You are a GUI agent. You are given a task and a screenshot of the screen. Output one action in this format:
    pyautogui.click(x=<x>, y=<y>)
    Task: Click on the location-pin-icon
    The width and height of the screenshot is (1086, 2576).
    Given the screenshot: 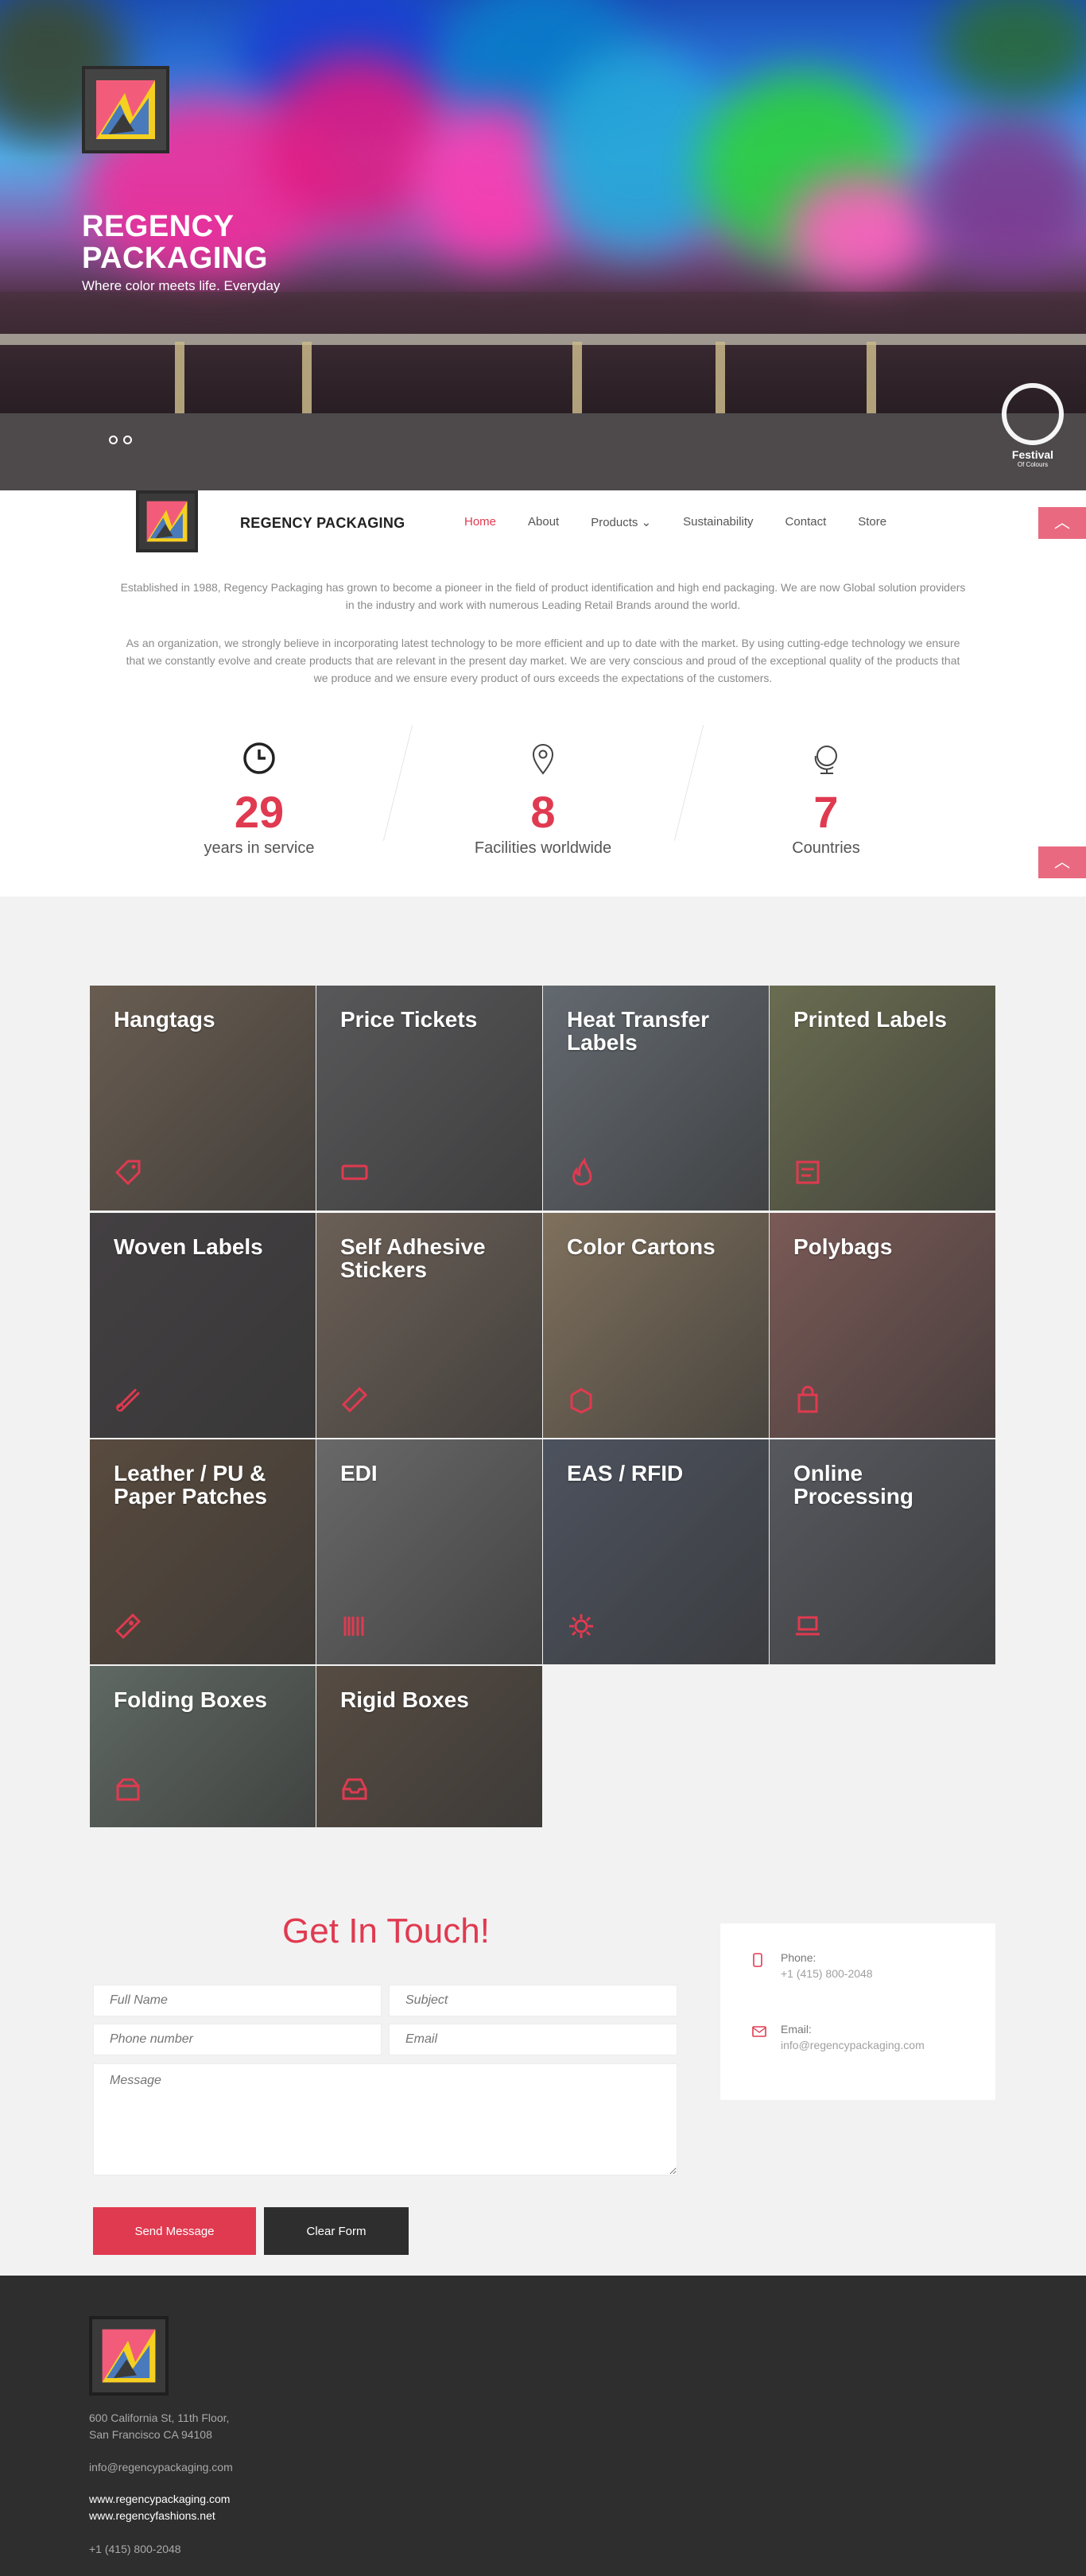 What is the action you would take?
    pyautogui.click(x=543, y=759)
    